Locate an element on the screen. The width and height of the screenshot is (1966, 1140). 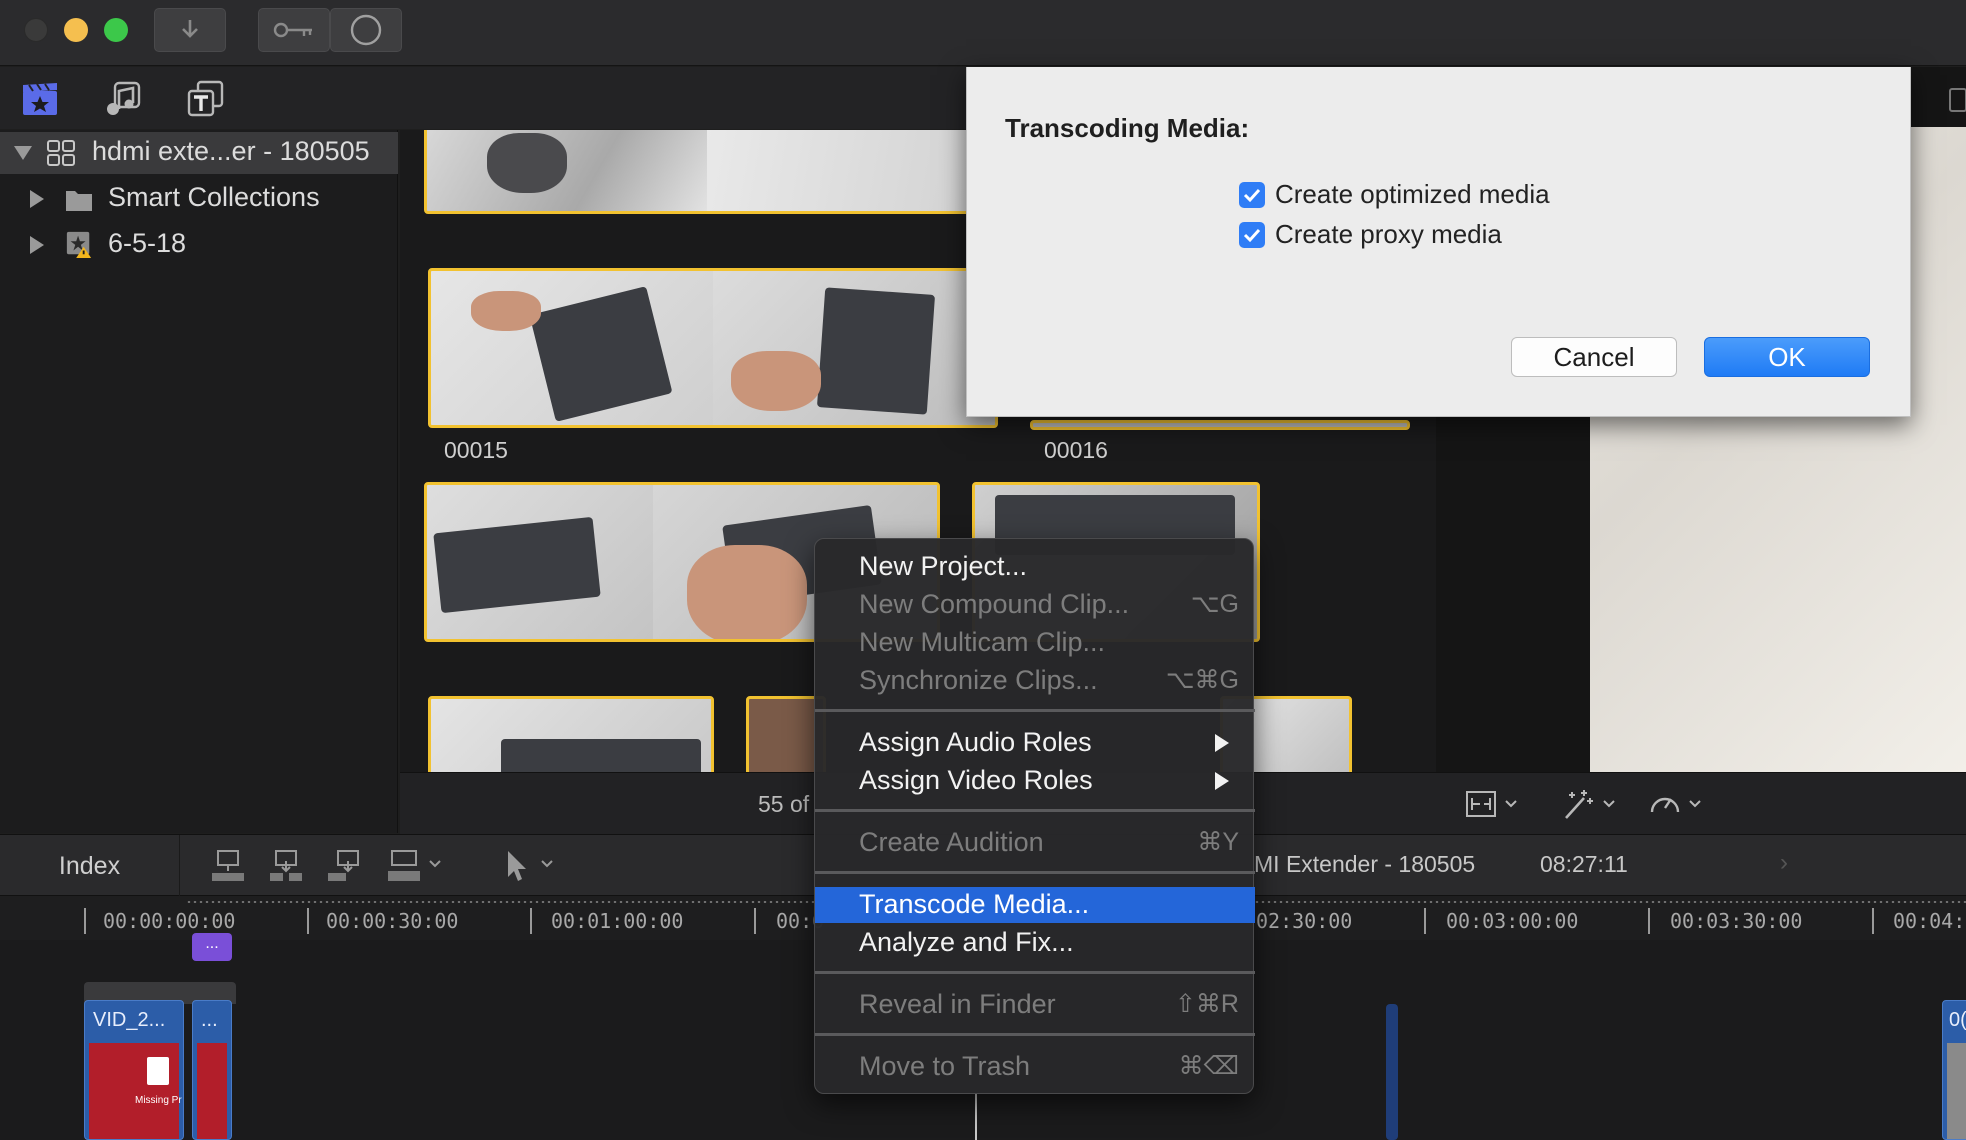
photos-audio-tab is located at coordinates (123, 99).